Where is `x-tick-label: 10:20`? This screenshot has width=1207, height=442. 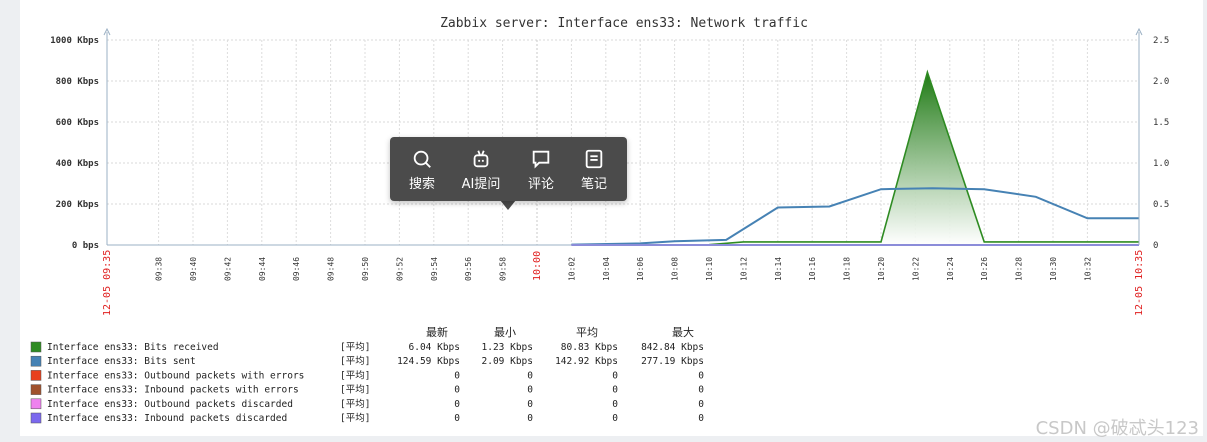 x-tick-label: 10:20 is located at coordinates (881, 269).